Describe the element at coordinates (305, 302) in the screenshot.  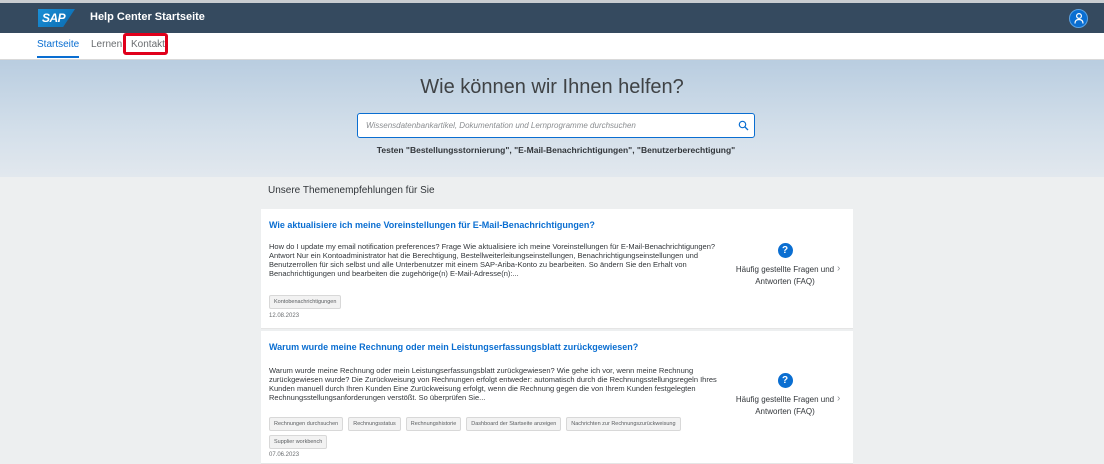
I see `tag: Kontobenachrichtigungen` at that location.